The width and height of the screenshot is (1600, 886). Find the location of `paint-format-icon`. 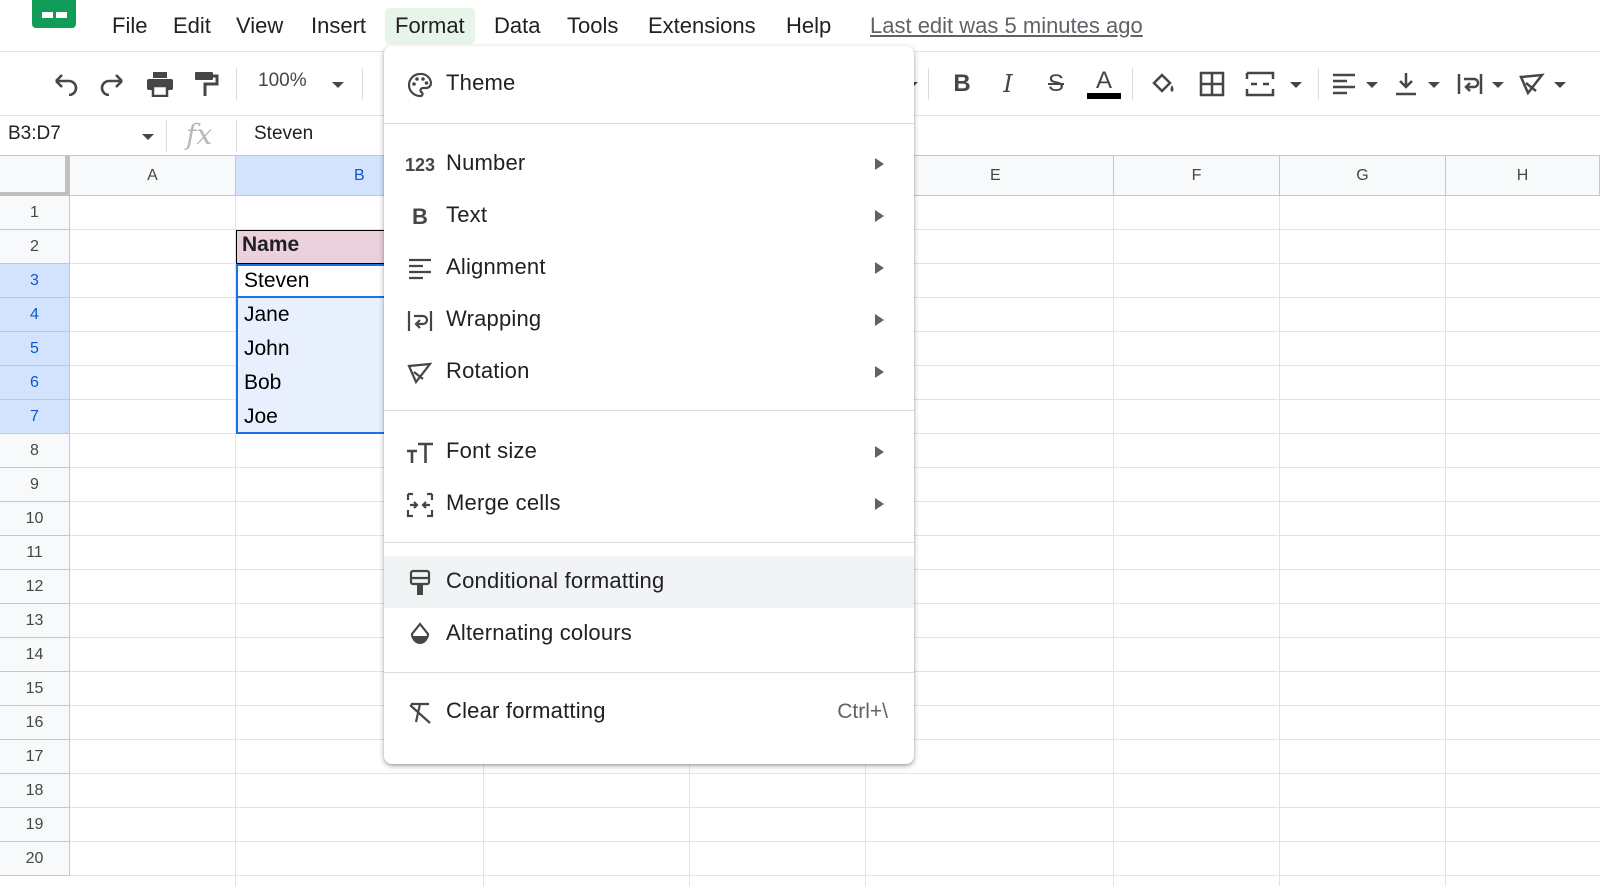

paint-format-icon is located at coordinates (206, 84).